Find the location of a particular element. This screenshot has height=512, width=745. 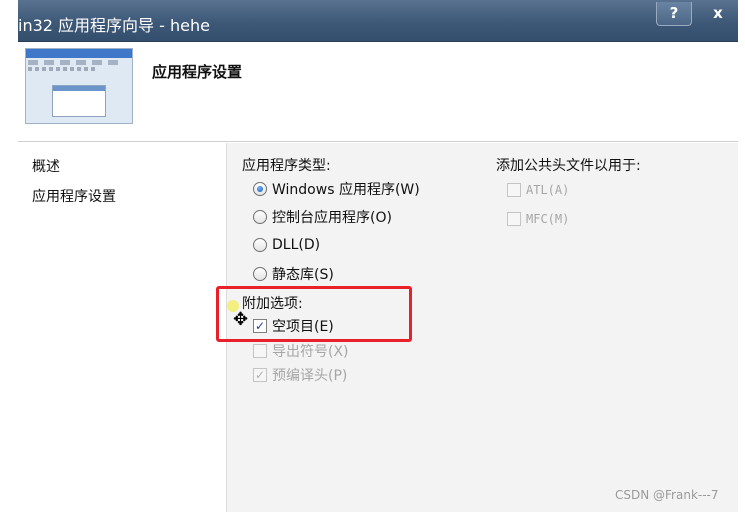

checkbox-mfc: MFC(M) is located at coordinates (538, 219).